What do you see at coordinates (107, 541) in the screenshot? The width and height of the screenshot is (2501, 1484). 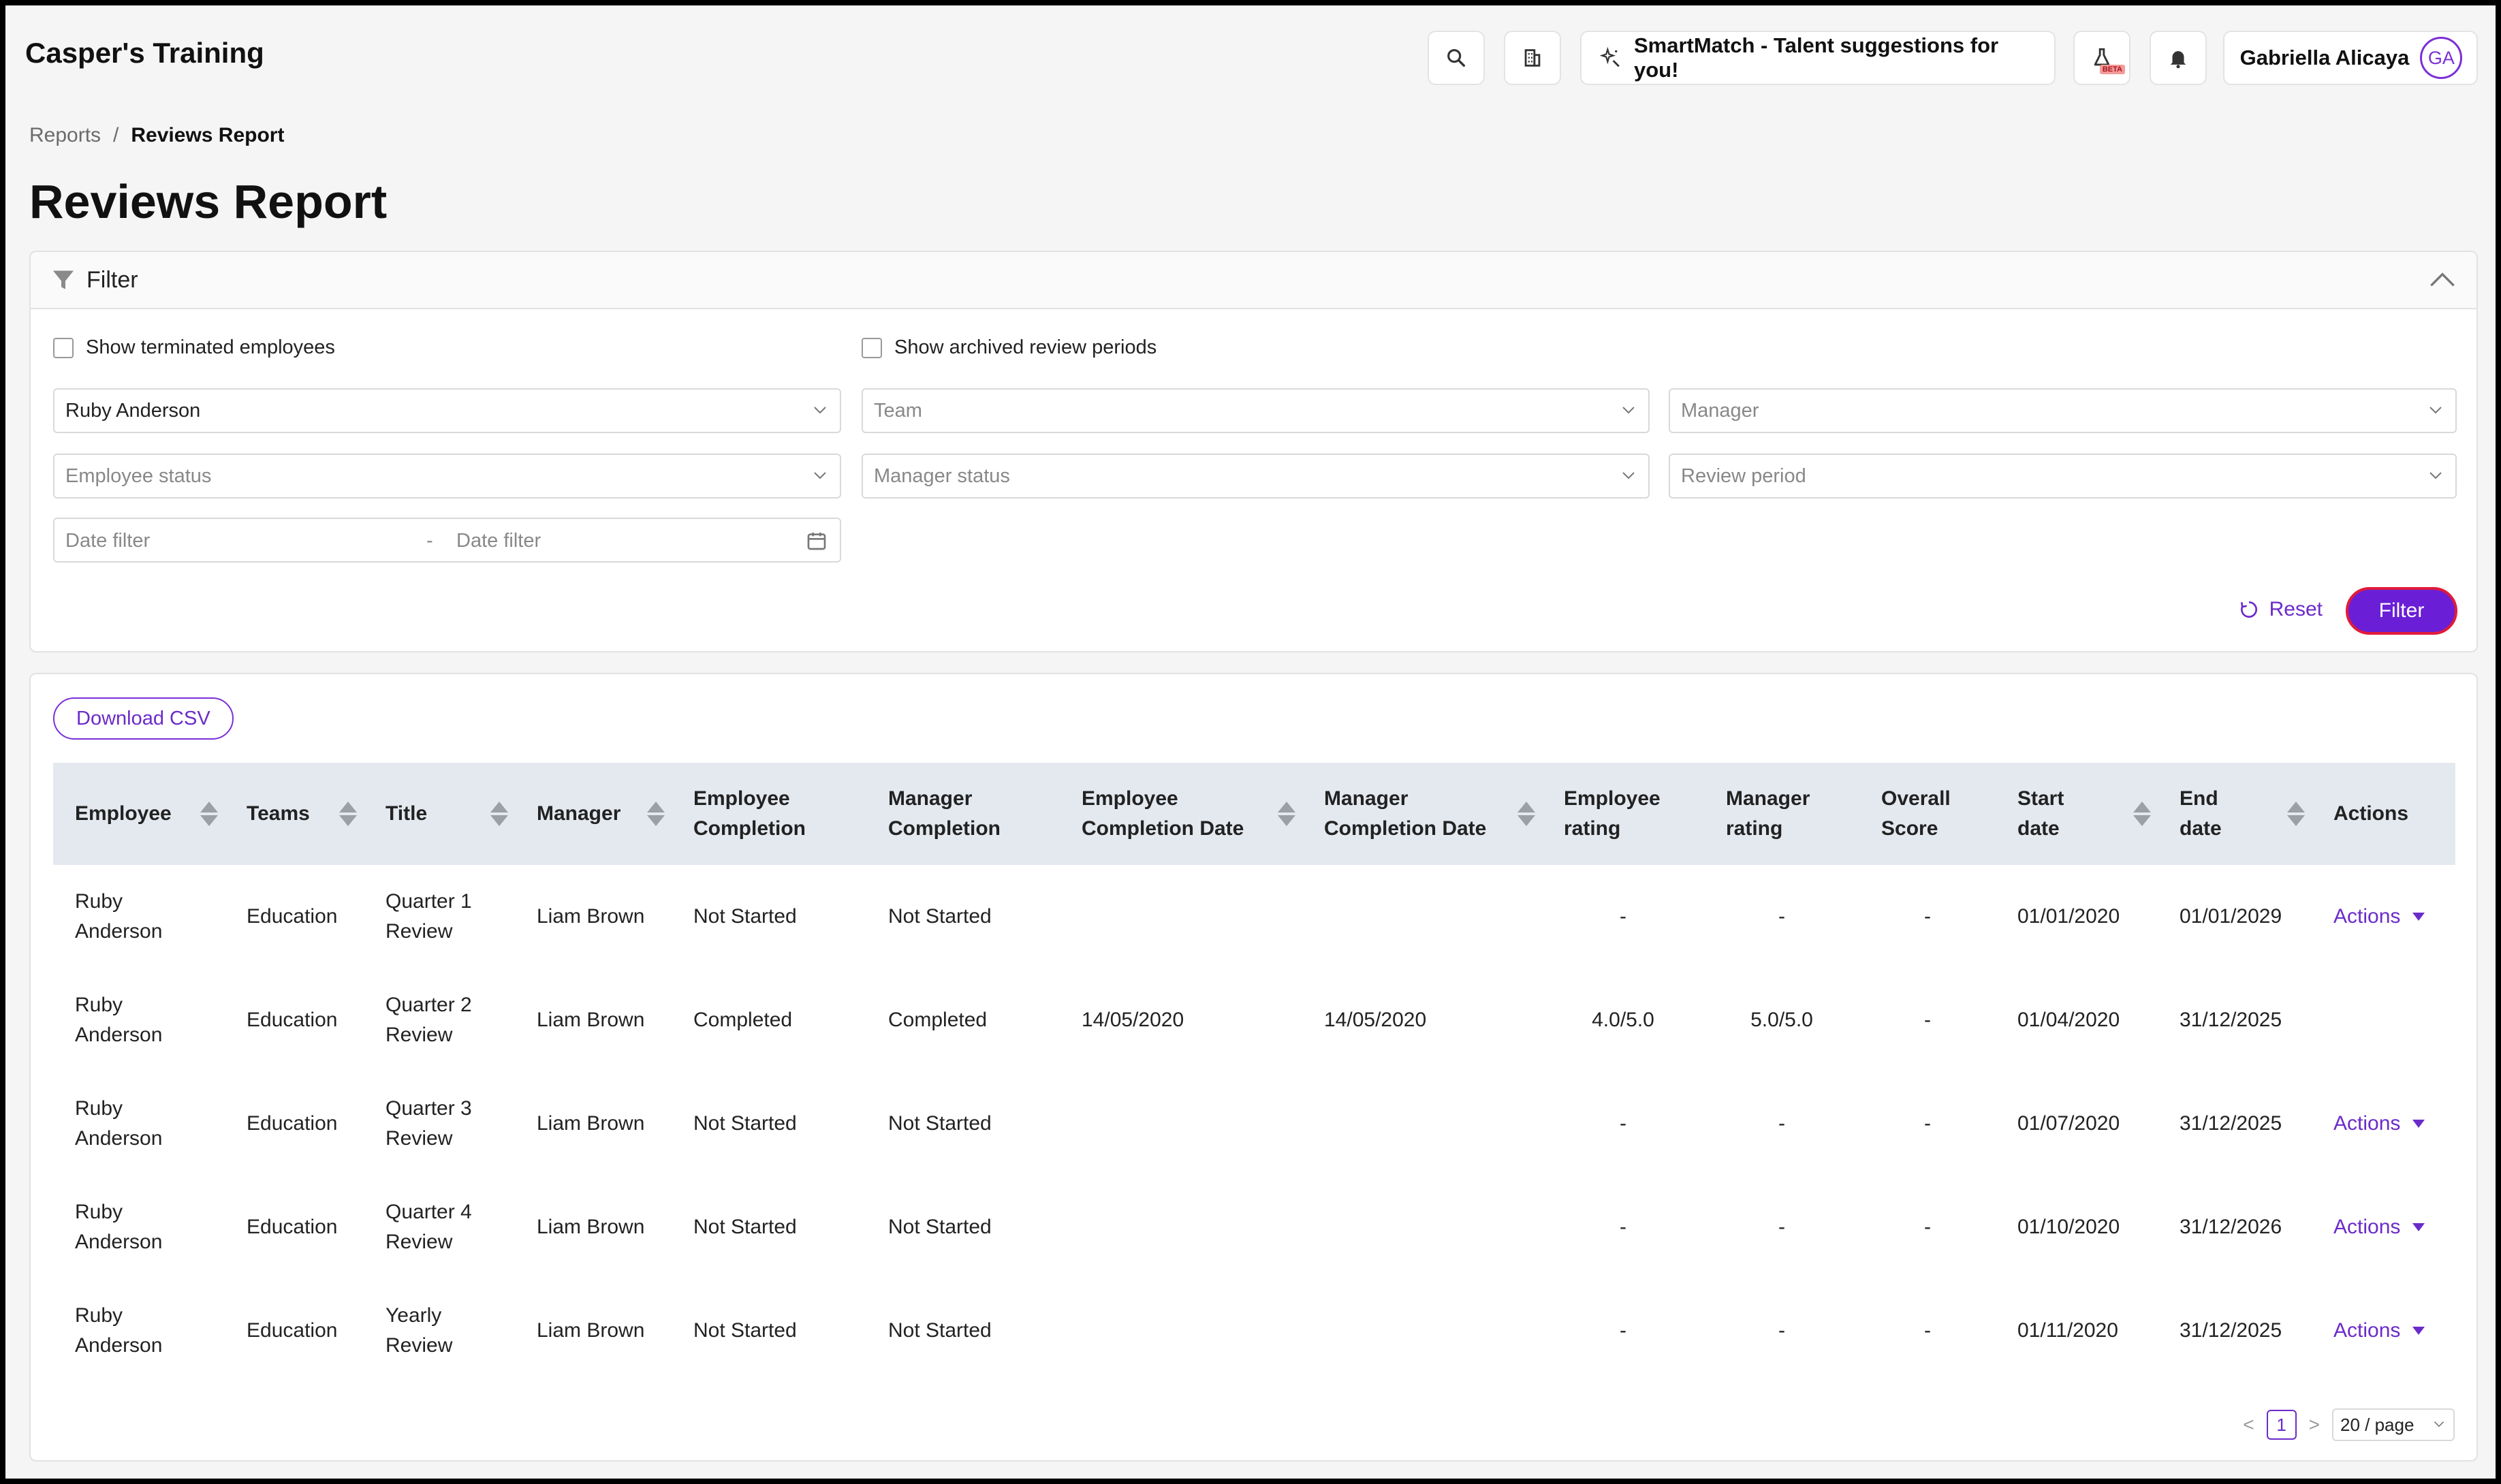 I see `date-from-input: Date filter` at bounding box center [107, 541].